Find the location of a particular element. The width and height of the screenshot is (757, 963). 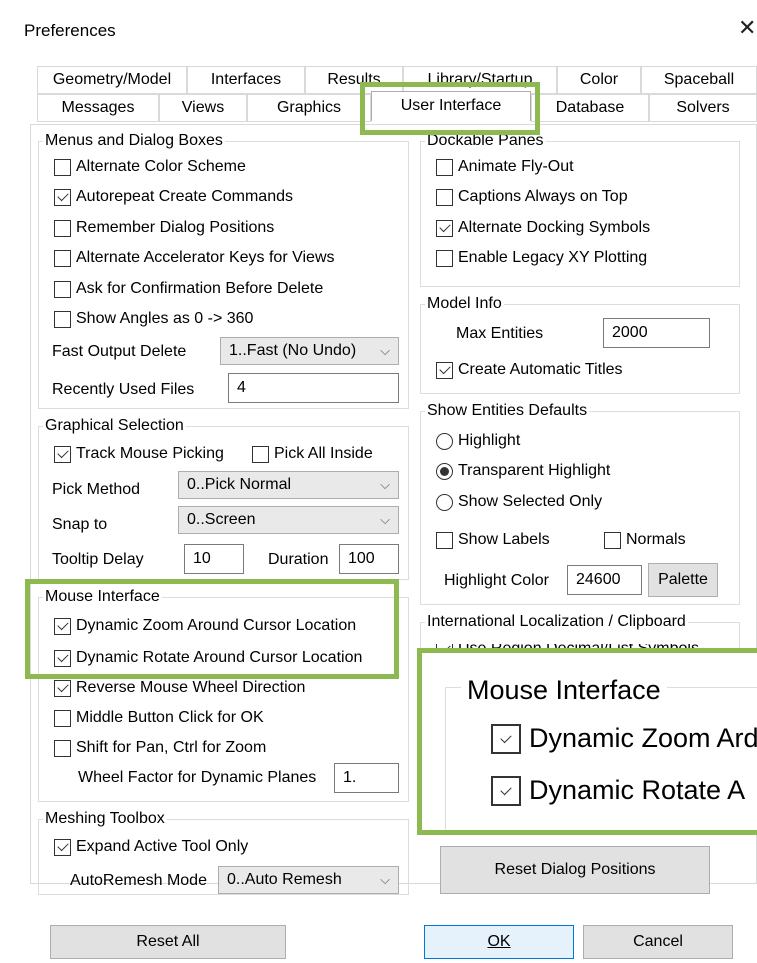

close-icon: ✕ is located at coordinates (747, 28).